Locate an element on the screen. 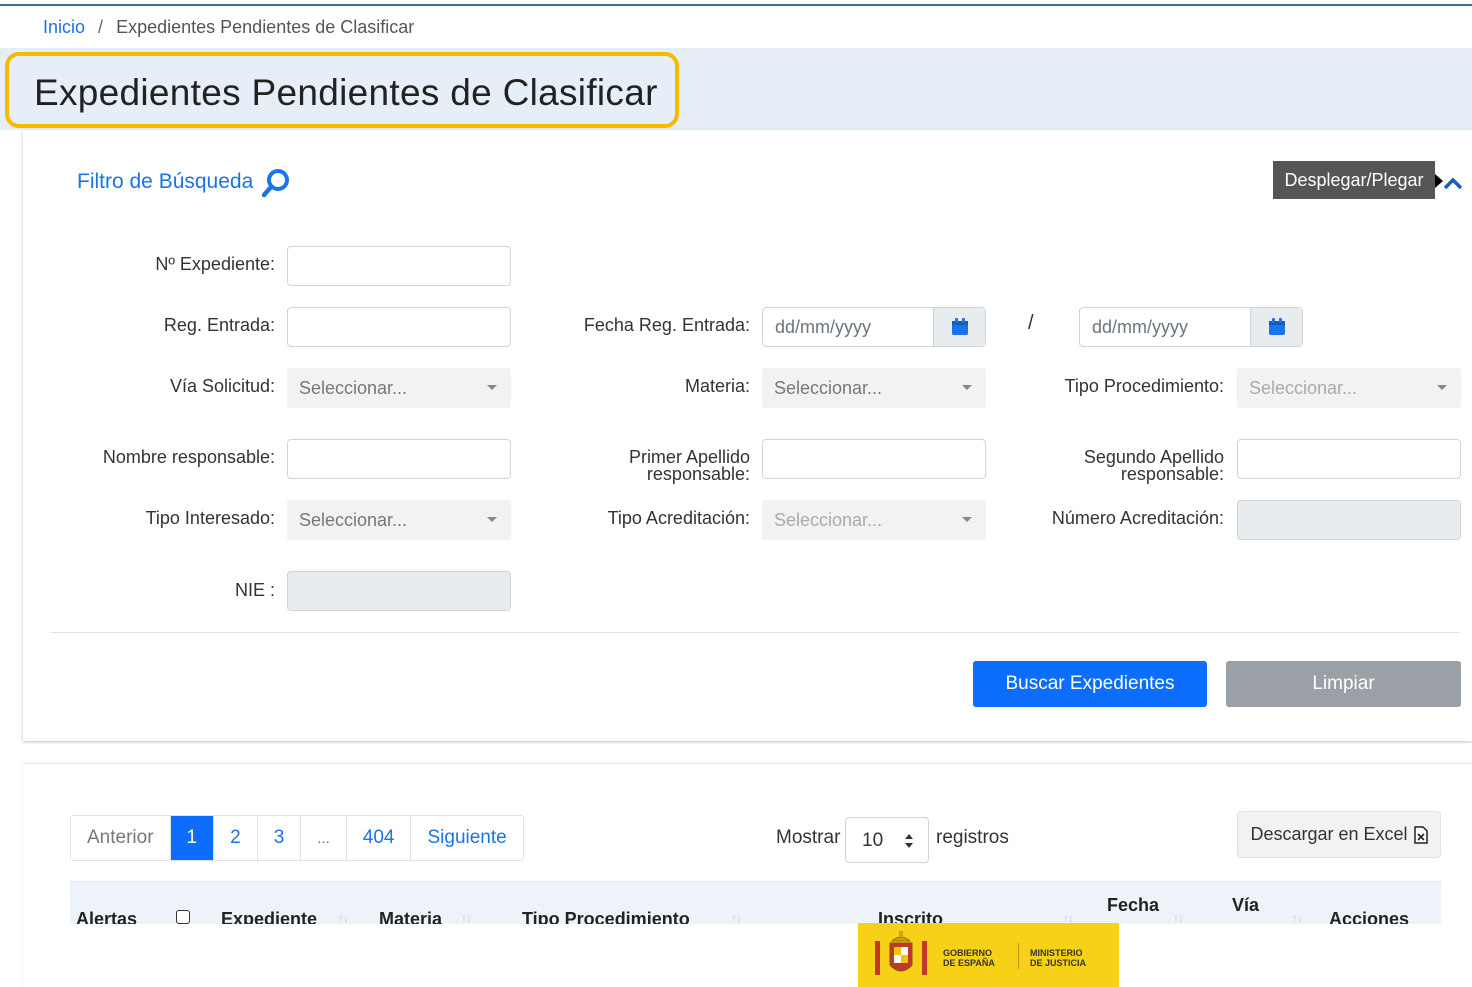  breadcrumb-current: Expedientes Pendientes de Clasificar is located at coordinates (265, 27).